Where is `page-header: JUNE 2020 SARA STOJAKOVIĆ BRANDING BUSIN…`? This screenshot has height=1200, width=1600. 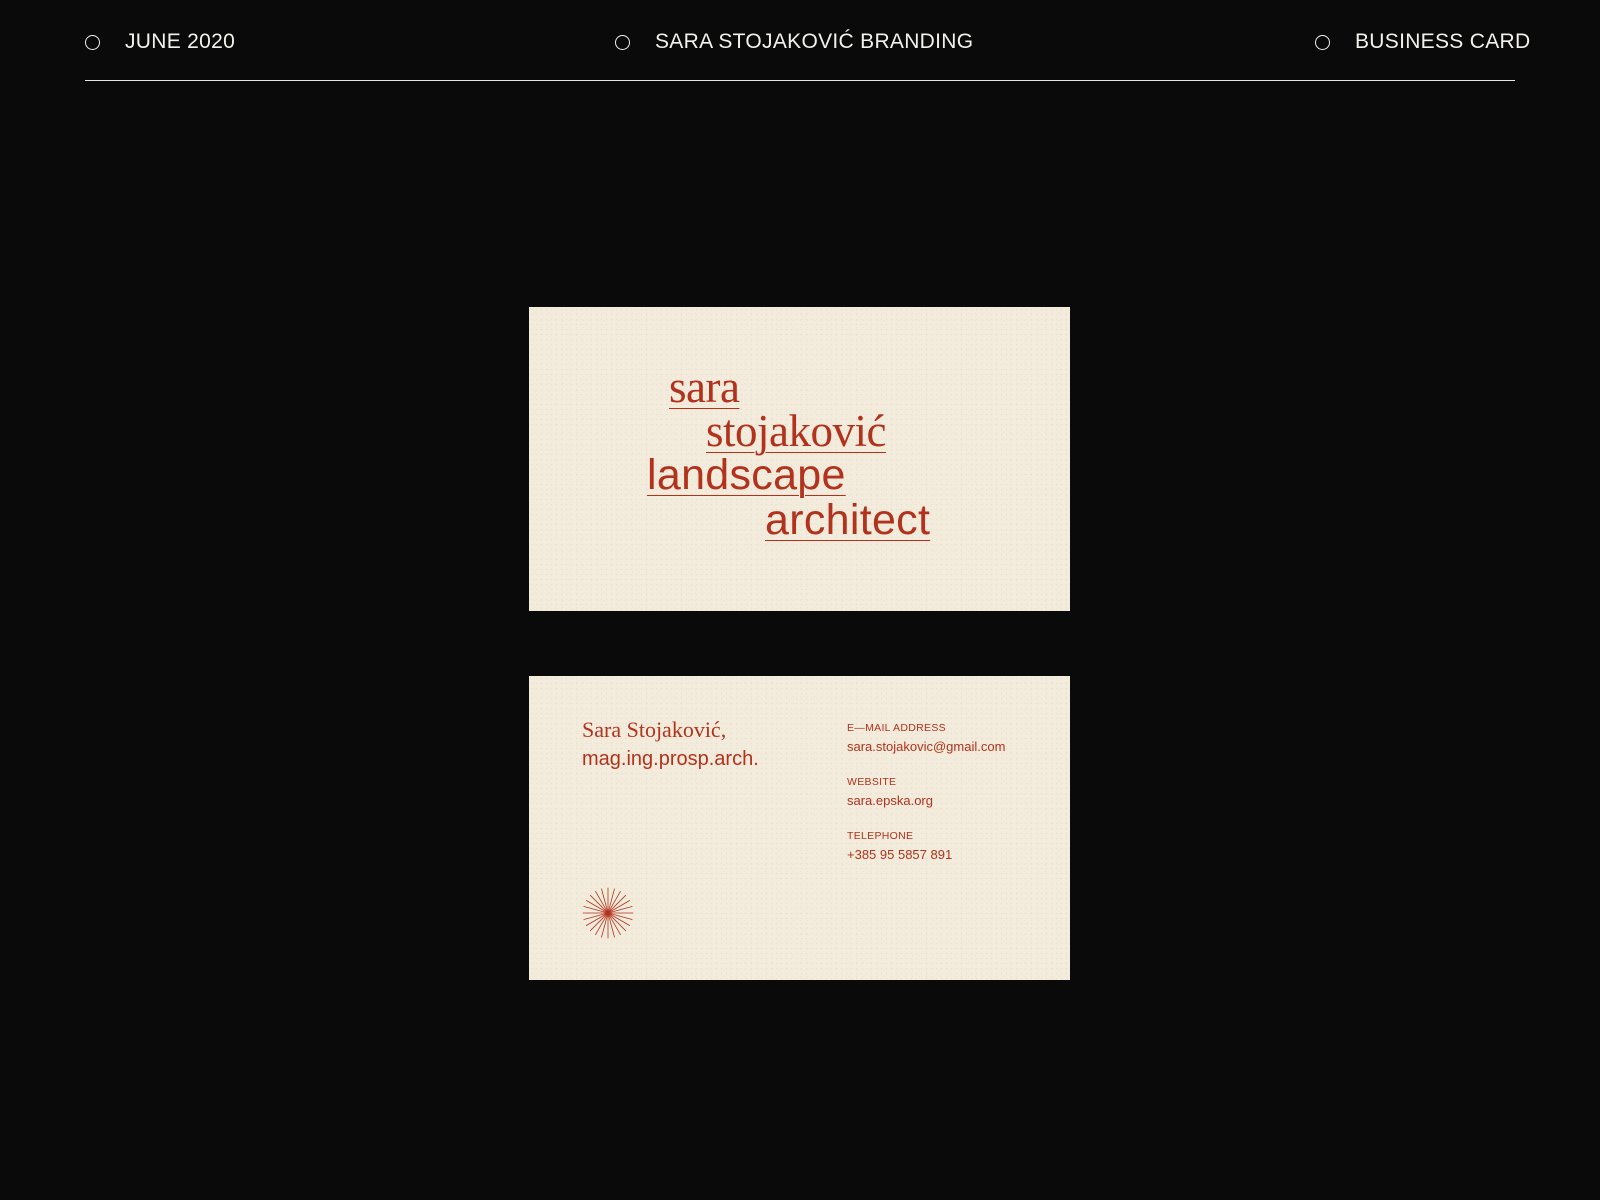
page-header: JUNE 2020 SARA STOJAKOVIĆ BRANDING BUSIN… is located at coordinates (807, 40).